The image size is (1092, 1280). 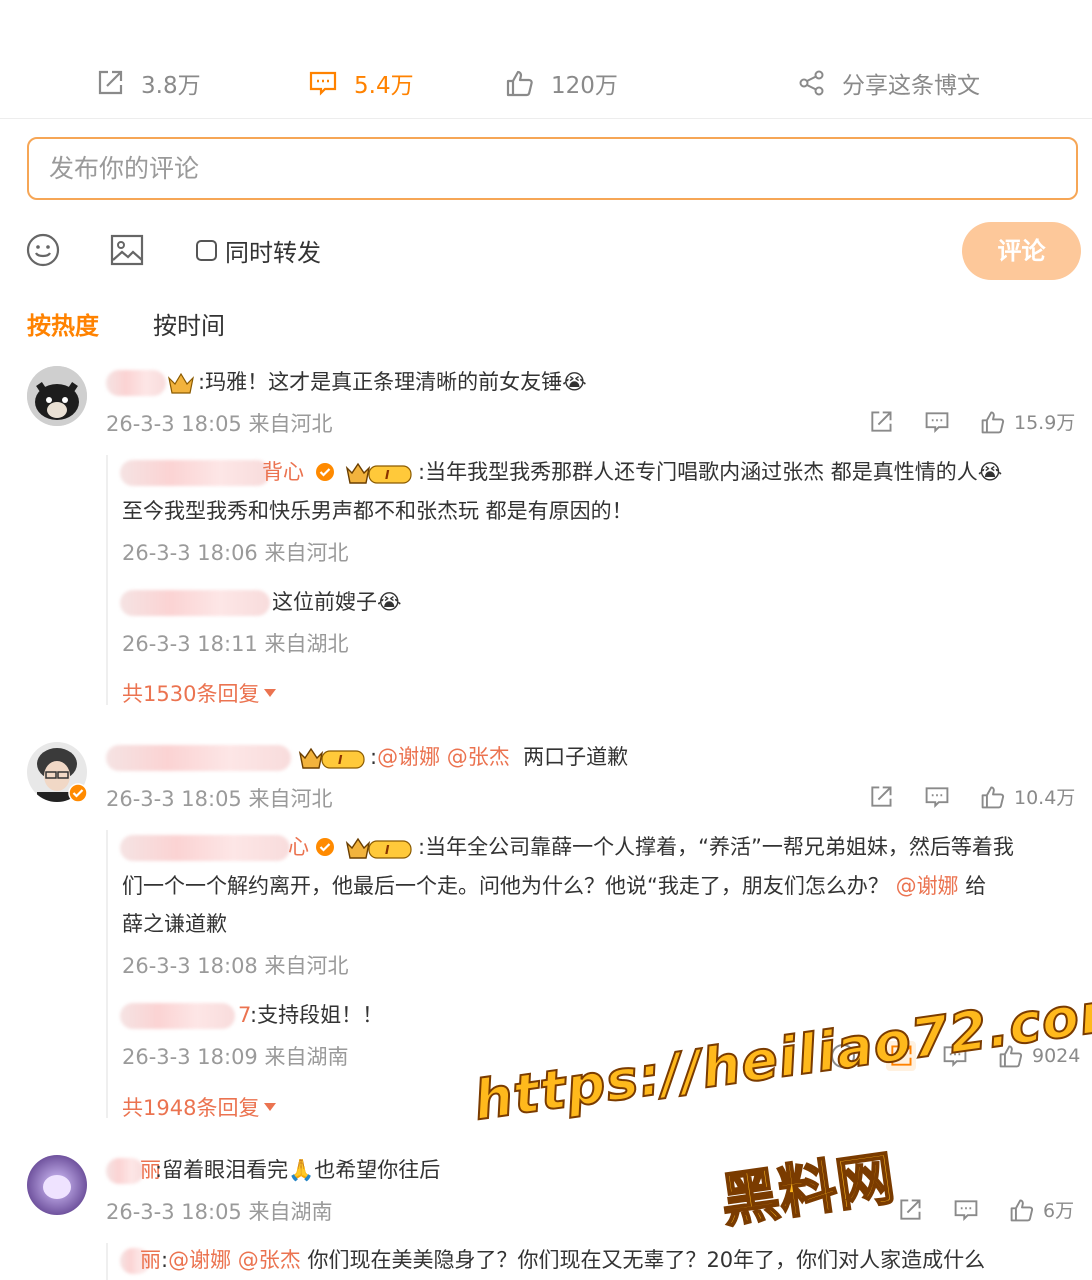 What do you see at coordinates (323, 83) in the screenshot?
I see `comment-icon` at bounding box center [323, 83].